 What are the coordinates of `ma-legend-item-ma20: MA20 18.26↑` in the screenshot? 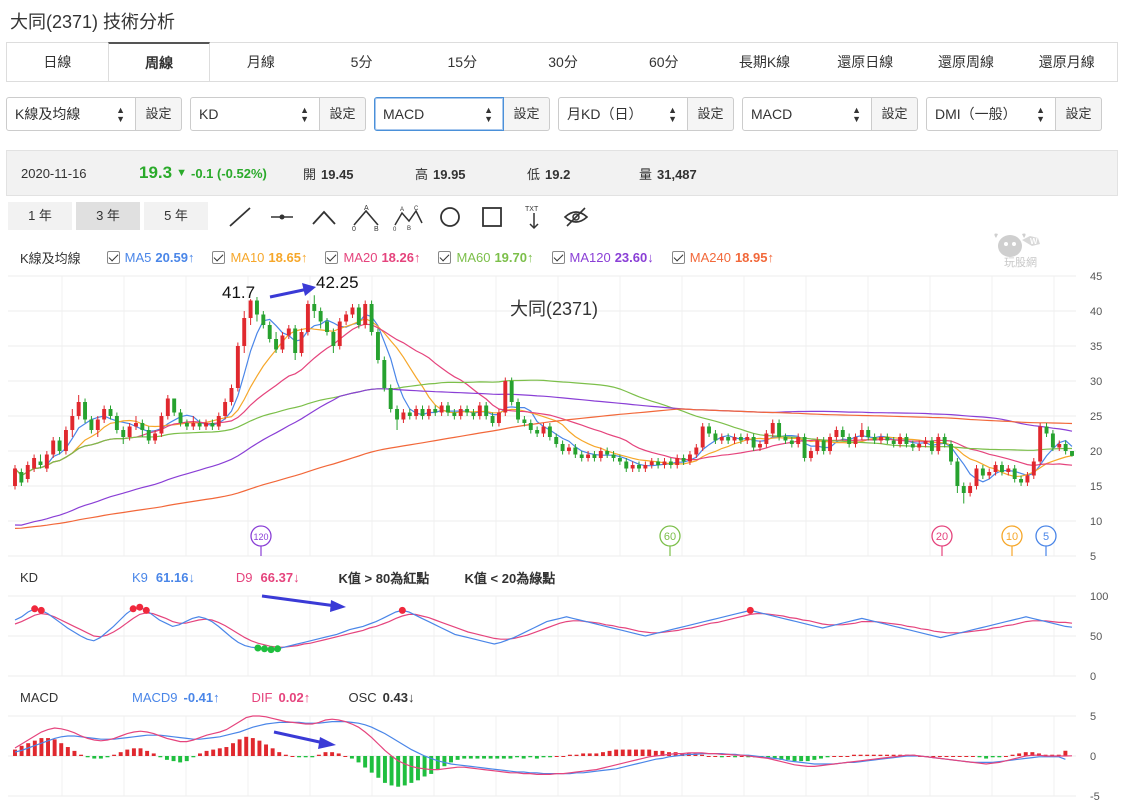 It's located at (372, 257).